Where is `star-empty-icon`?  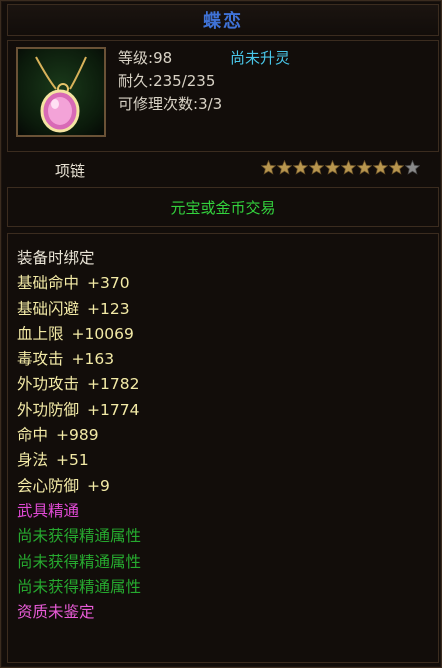 star-empty-icon is located at coordinates (412, 167).